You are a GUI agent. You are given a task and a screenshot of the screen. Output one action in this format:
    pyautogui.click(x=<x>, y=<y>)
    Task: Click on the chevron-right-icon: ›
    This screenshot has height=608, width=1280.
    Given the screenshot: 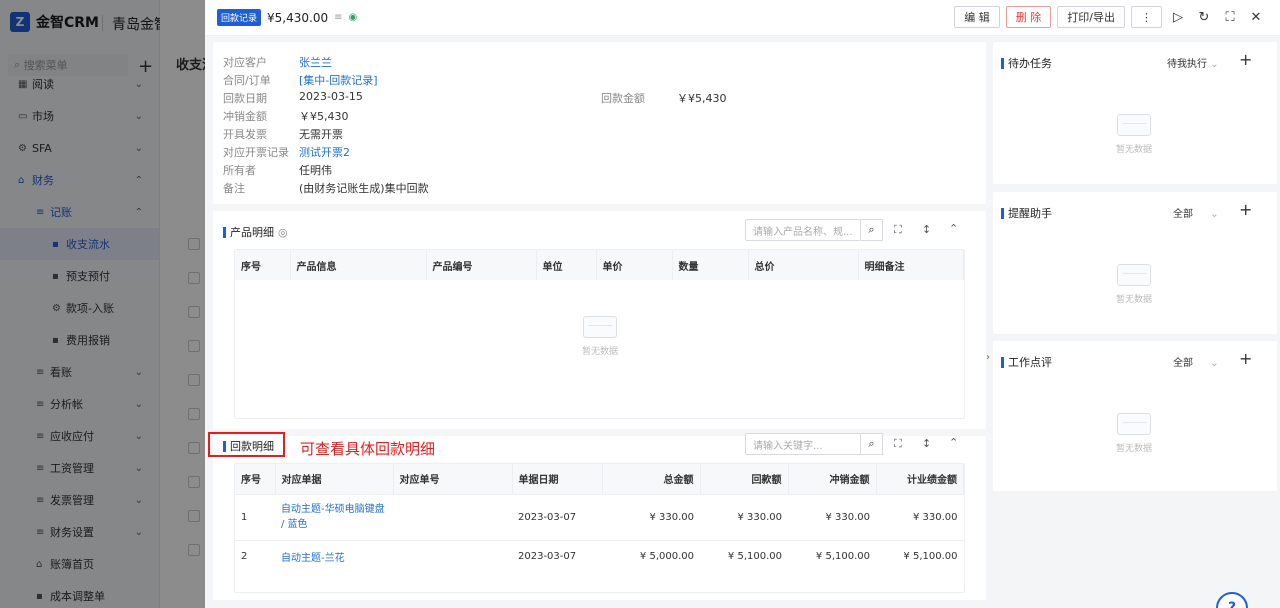 What is the action you would take?
    pyautogui.click(x=988, y=357)
    